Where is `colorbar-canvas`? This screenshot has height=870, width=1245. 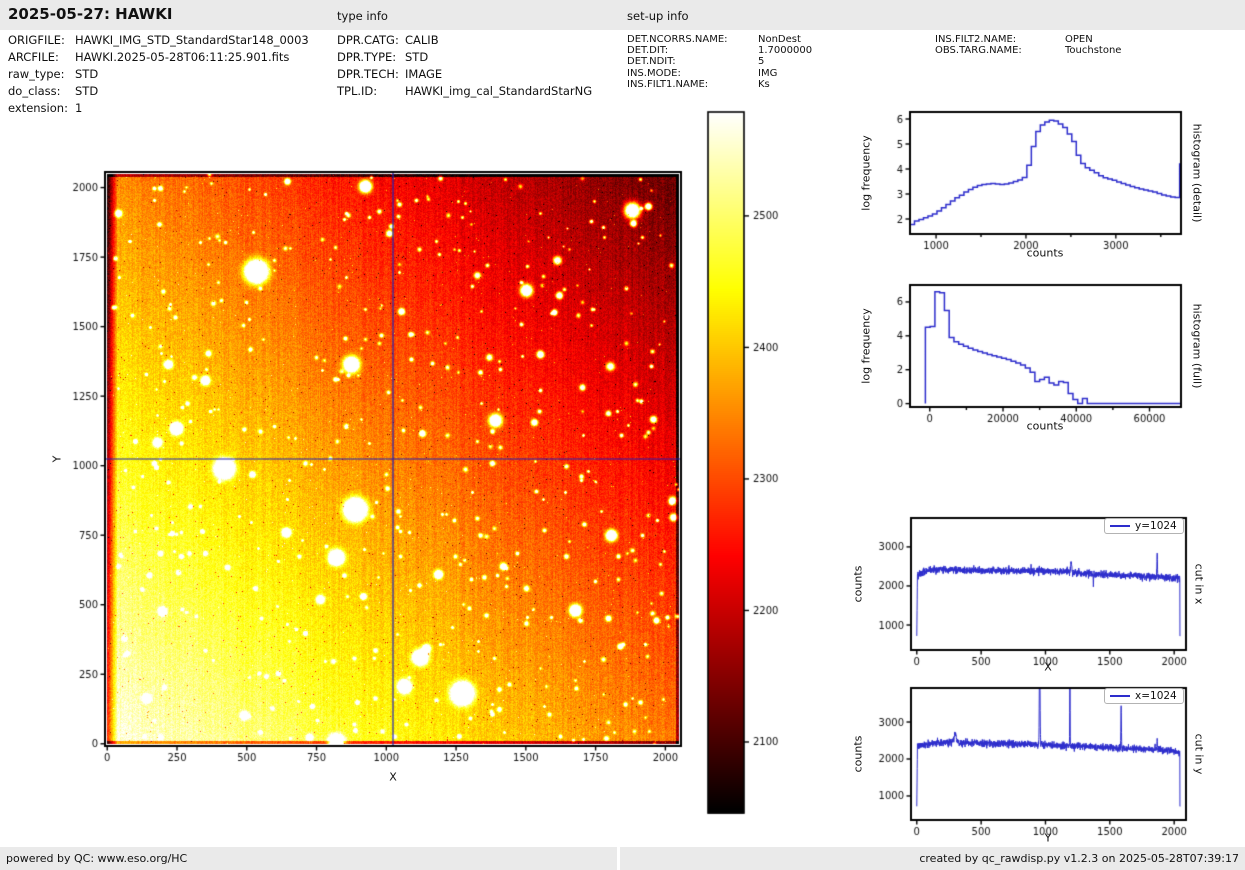
colorbar-canvas is located at coordinates (755, 465).